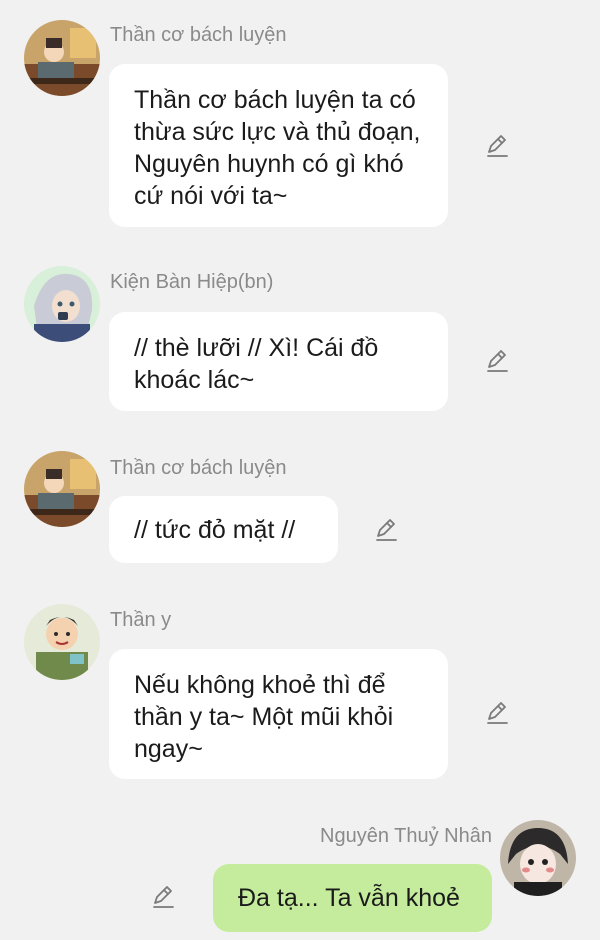  What do you see at coordinates (406, 836) in the screenshot?
I see `sender-name: Nguyên Thuỷ Nhân` at bounding box center [406, 836].